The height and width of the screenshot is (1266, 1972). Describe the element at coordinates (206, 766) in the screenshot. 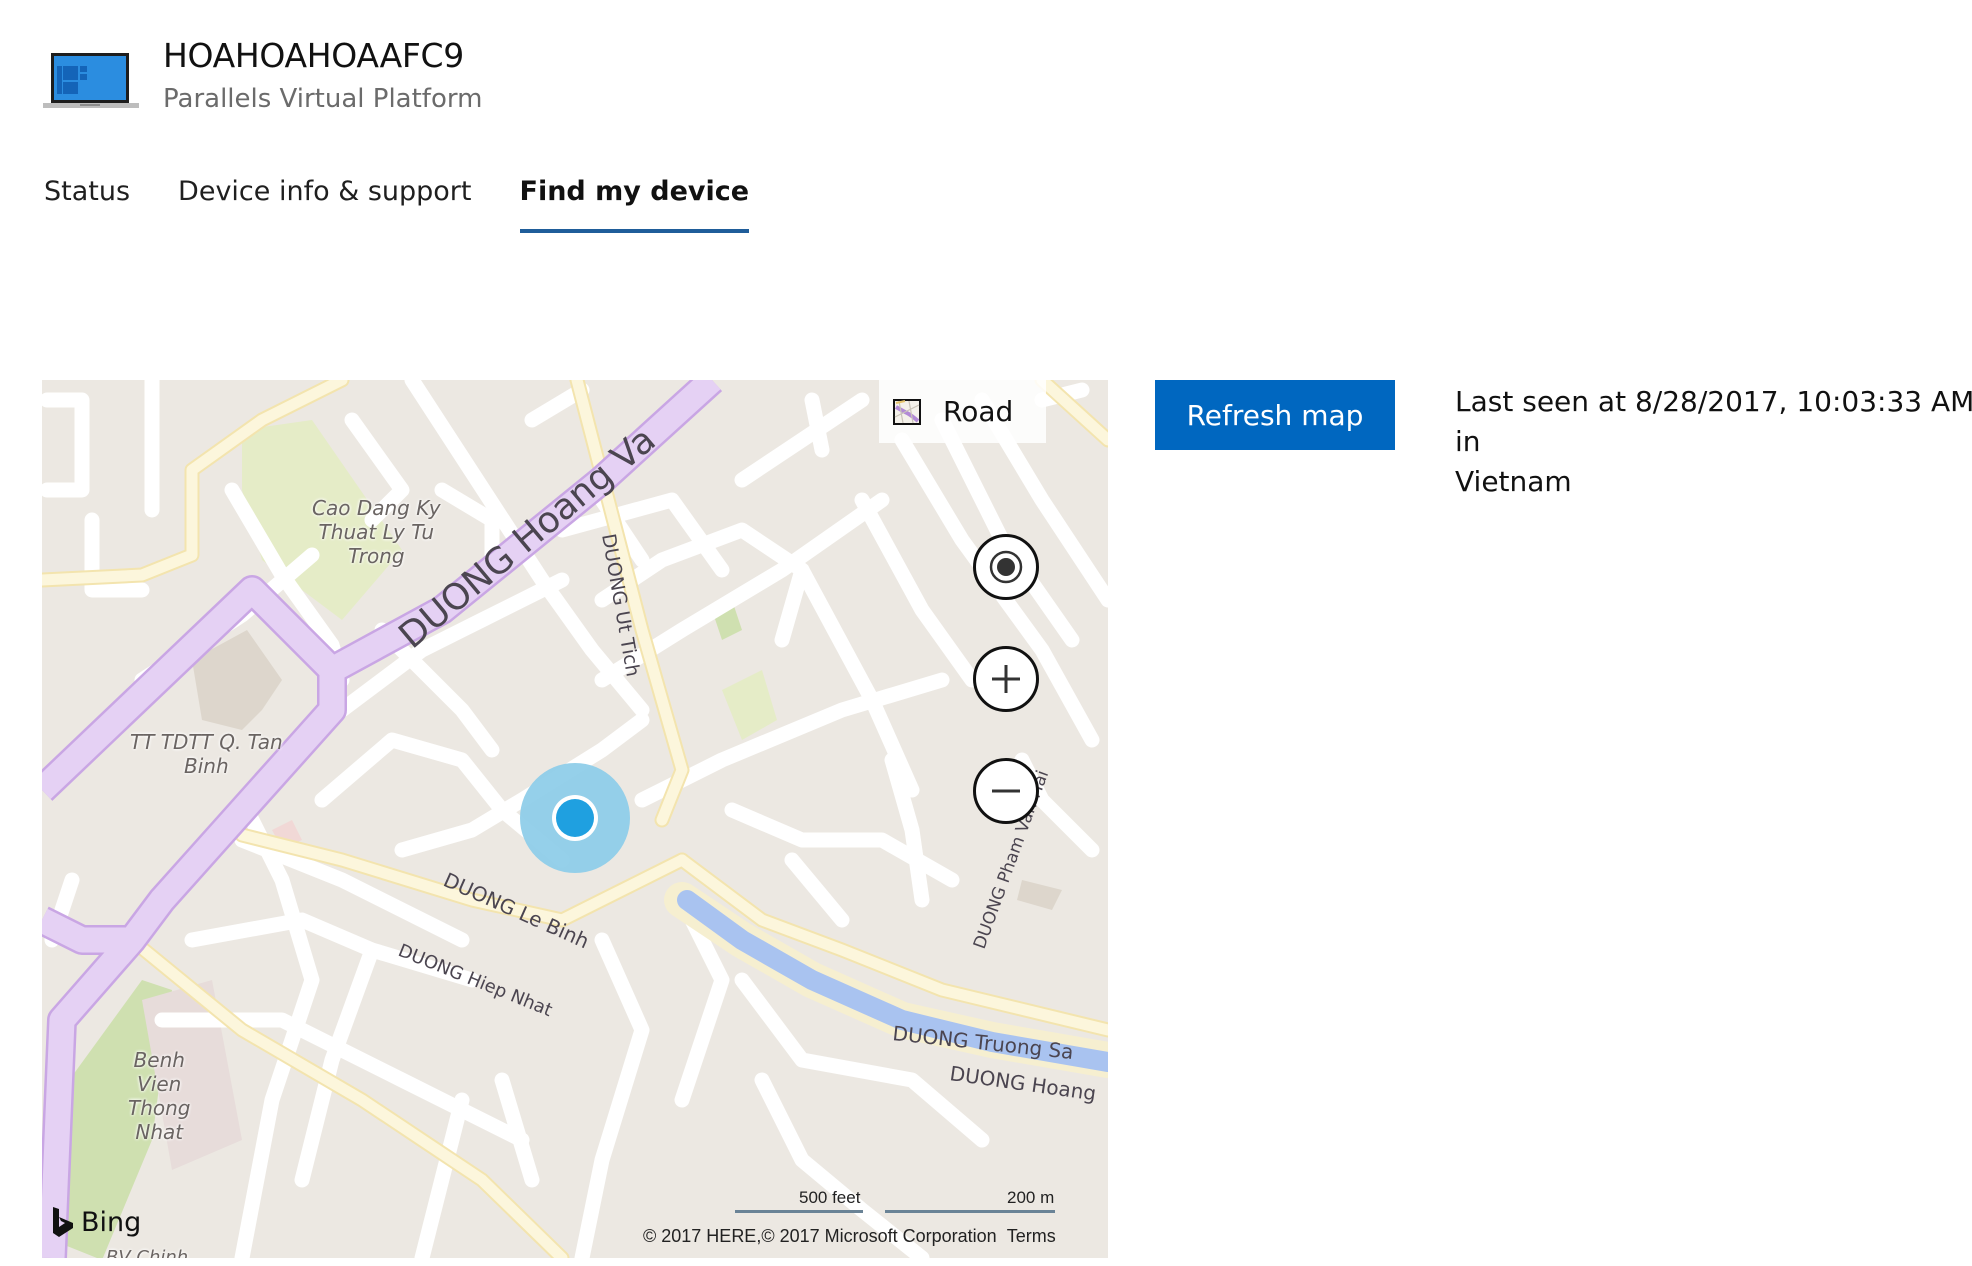

I see `poi-label-line: Binh` at that location.